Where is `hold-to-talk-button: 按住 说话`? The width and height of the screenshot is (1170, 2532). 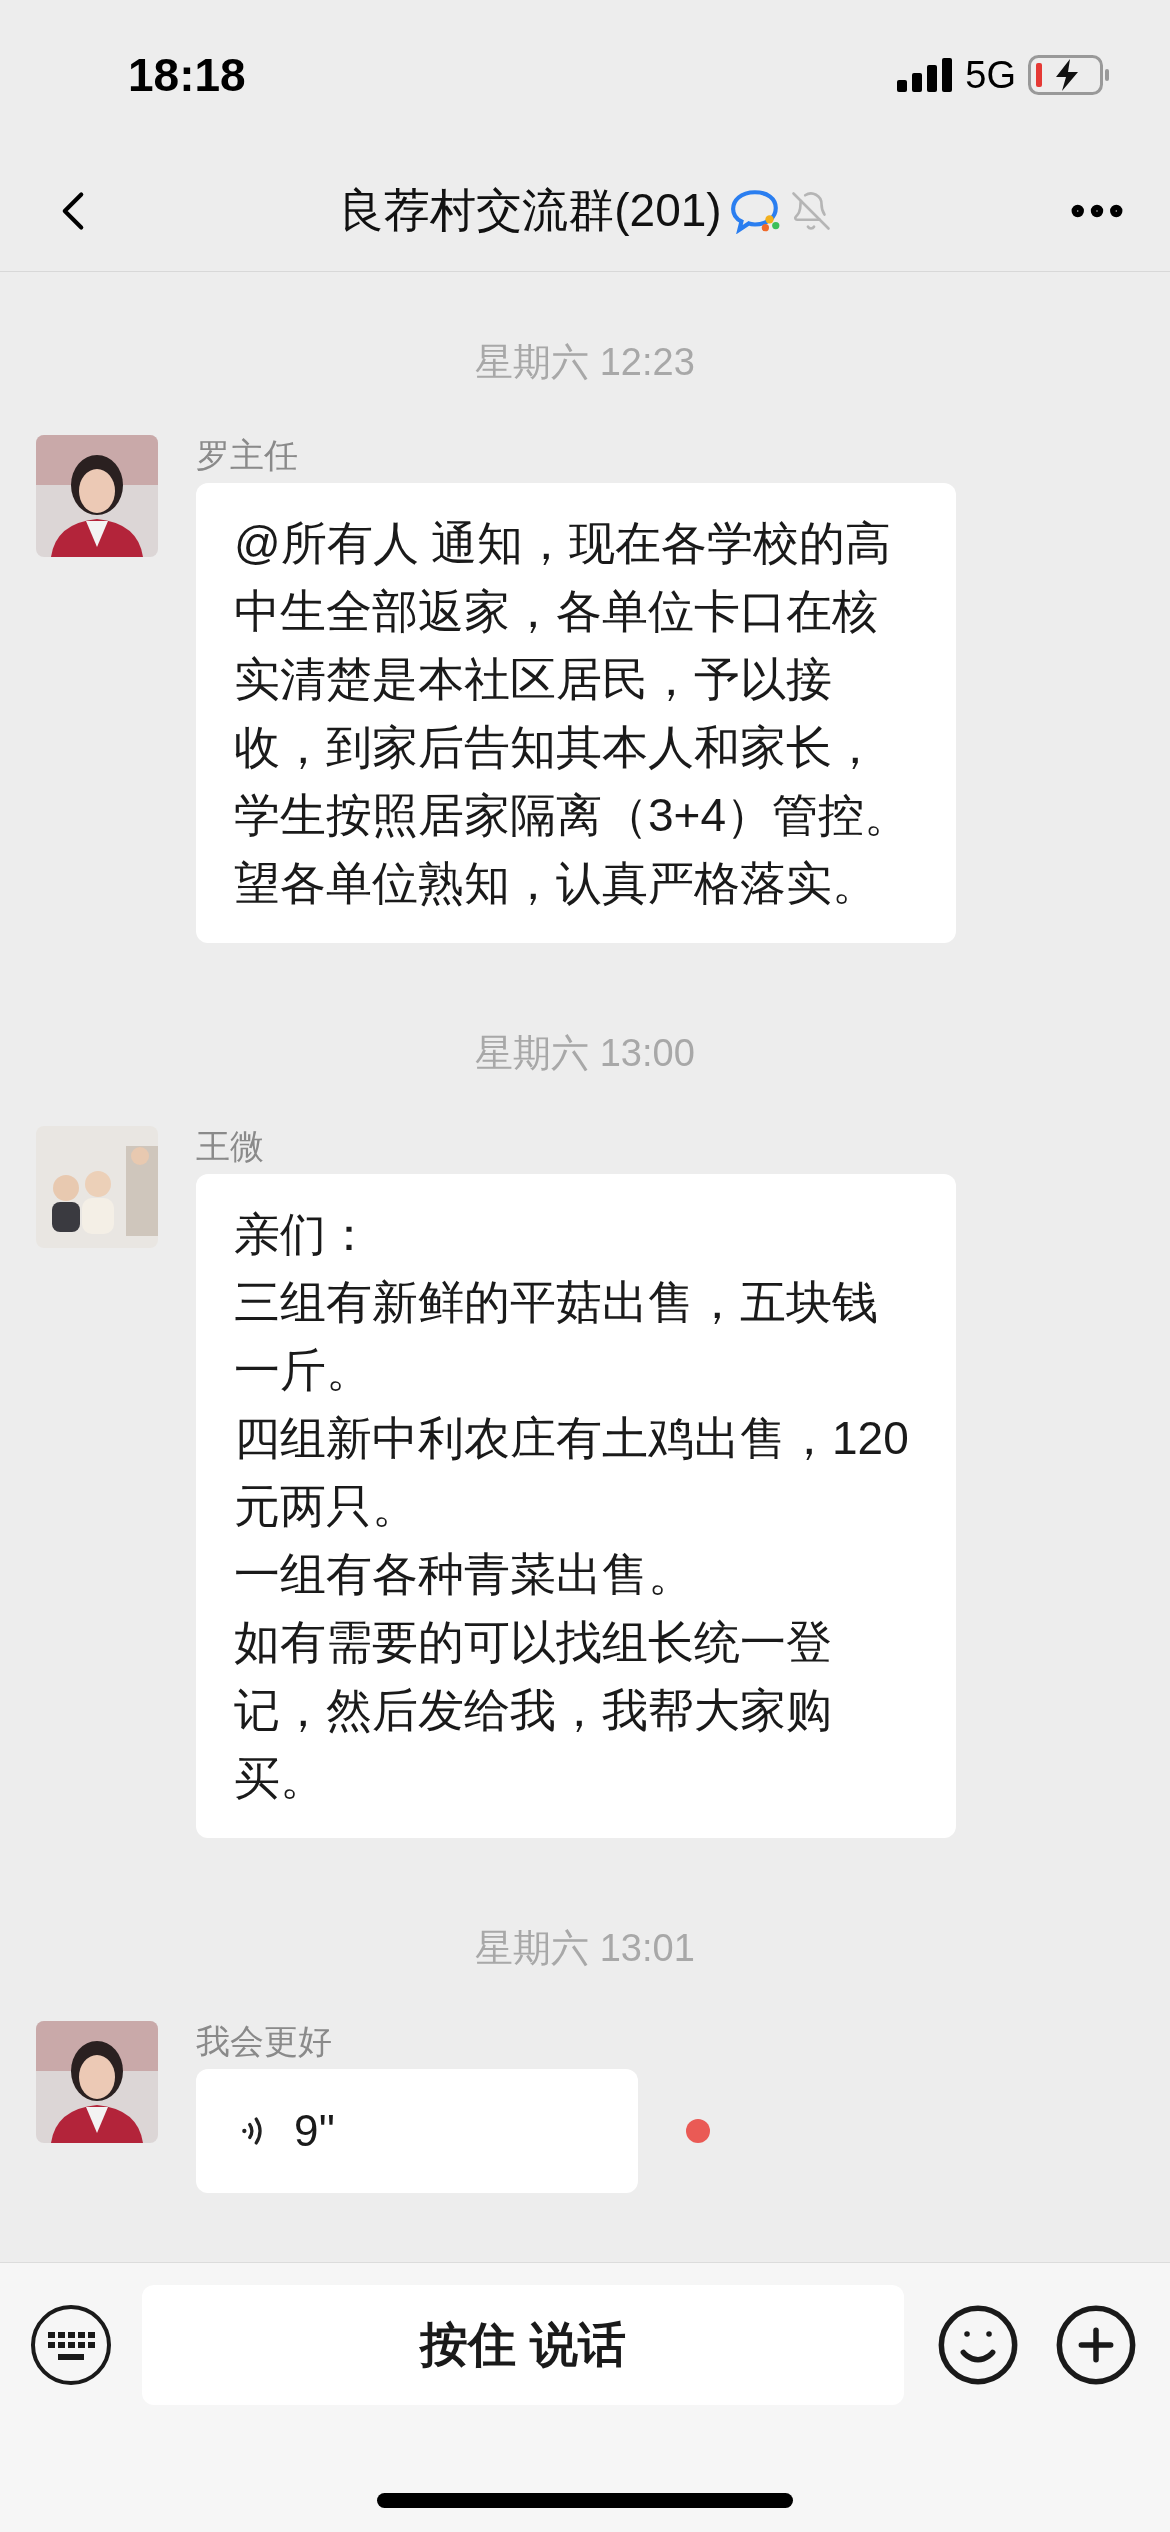 hold-to-talk-button: 按住 说话 is located at coordinates (523, 2345).